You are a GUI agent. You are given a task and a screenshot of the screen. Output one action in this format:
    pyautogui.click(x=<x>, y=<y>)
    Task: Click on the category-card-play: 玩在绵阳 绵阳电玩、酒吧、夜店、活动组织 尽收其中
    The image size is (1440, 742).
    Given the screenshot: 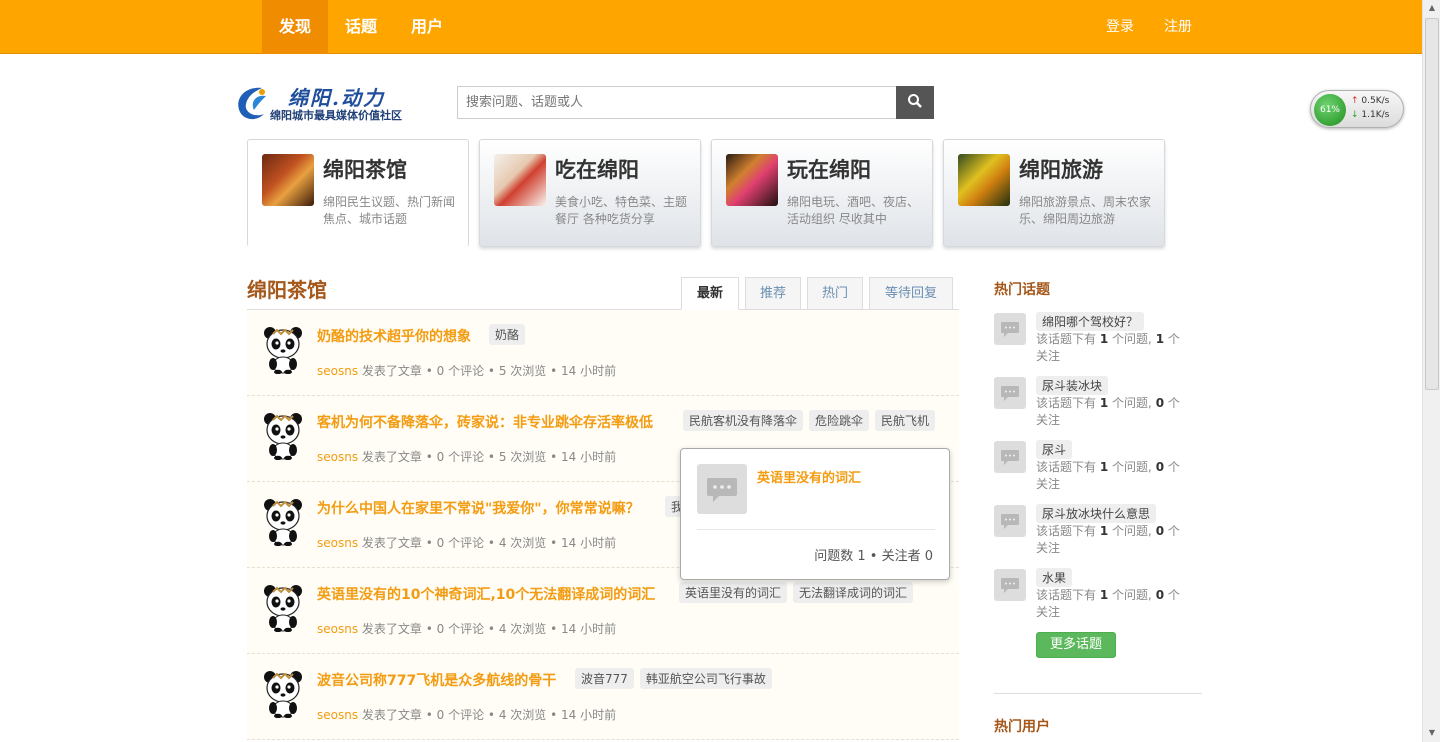 What is the action you would take?
    pyautogui.click(x=822, y=193)
    